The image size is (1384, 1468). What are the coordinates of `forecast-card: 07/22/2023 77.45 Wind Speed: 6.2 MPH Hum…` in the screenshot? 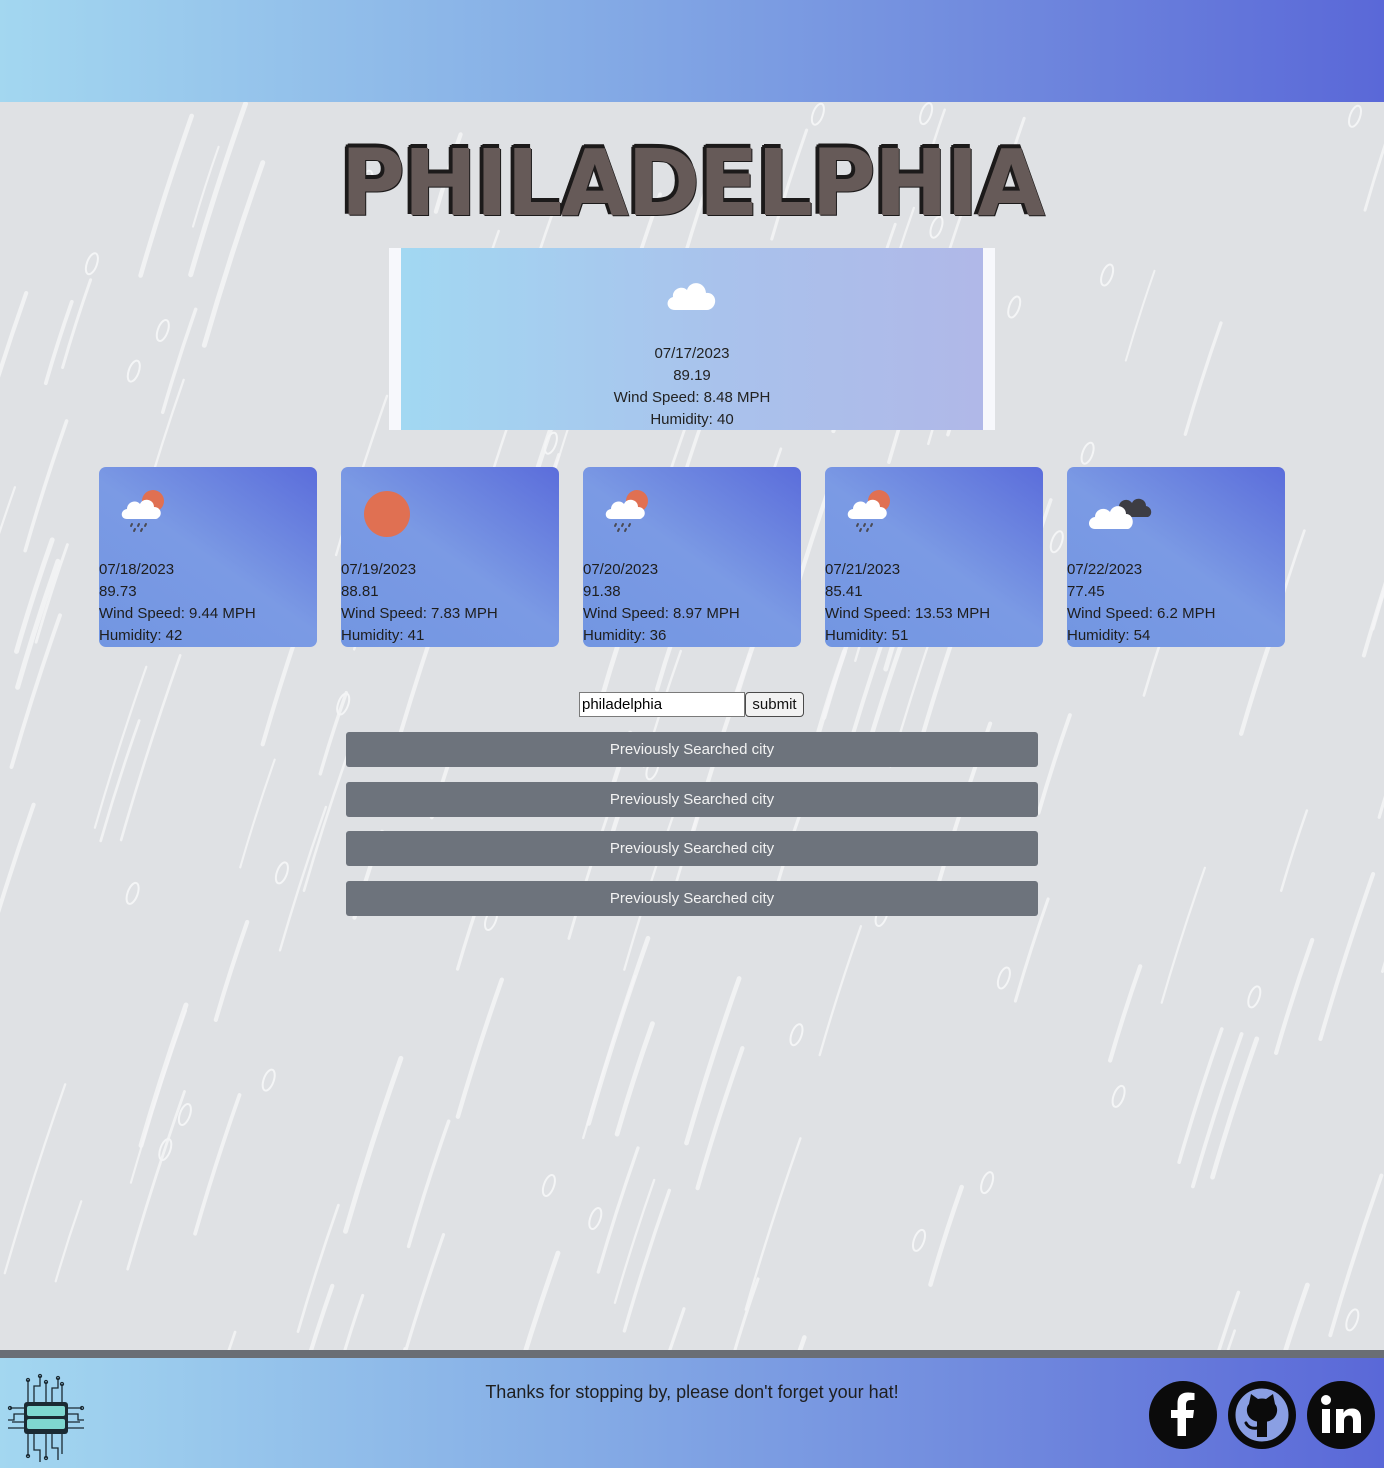 It's located at (1176, 557).